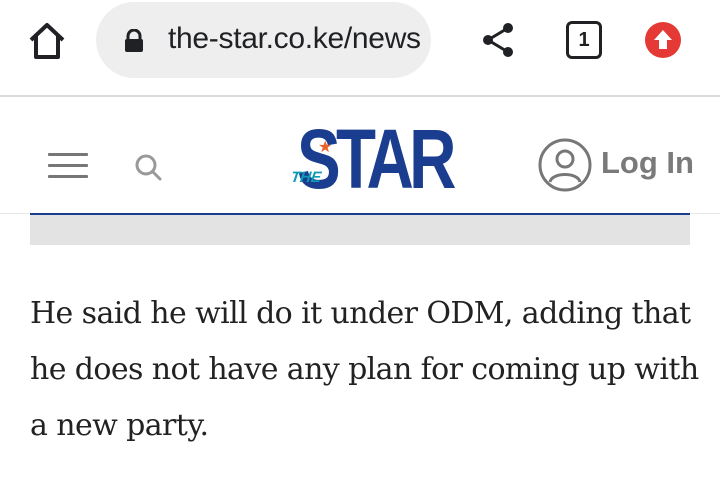  What do you see at coordinates (498, 40) in the screenshot?
I see `share-icon` at bounding box center [498, 40].